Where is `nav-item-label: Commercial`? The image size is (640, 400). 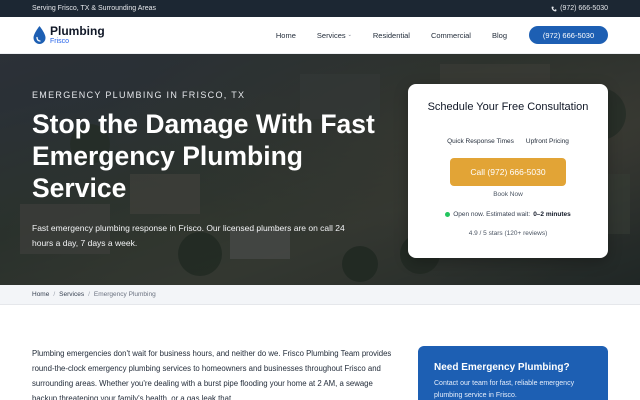 nav-item-label: Commercial is located at coordinates (450, 35).